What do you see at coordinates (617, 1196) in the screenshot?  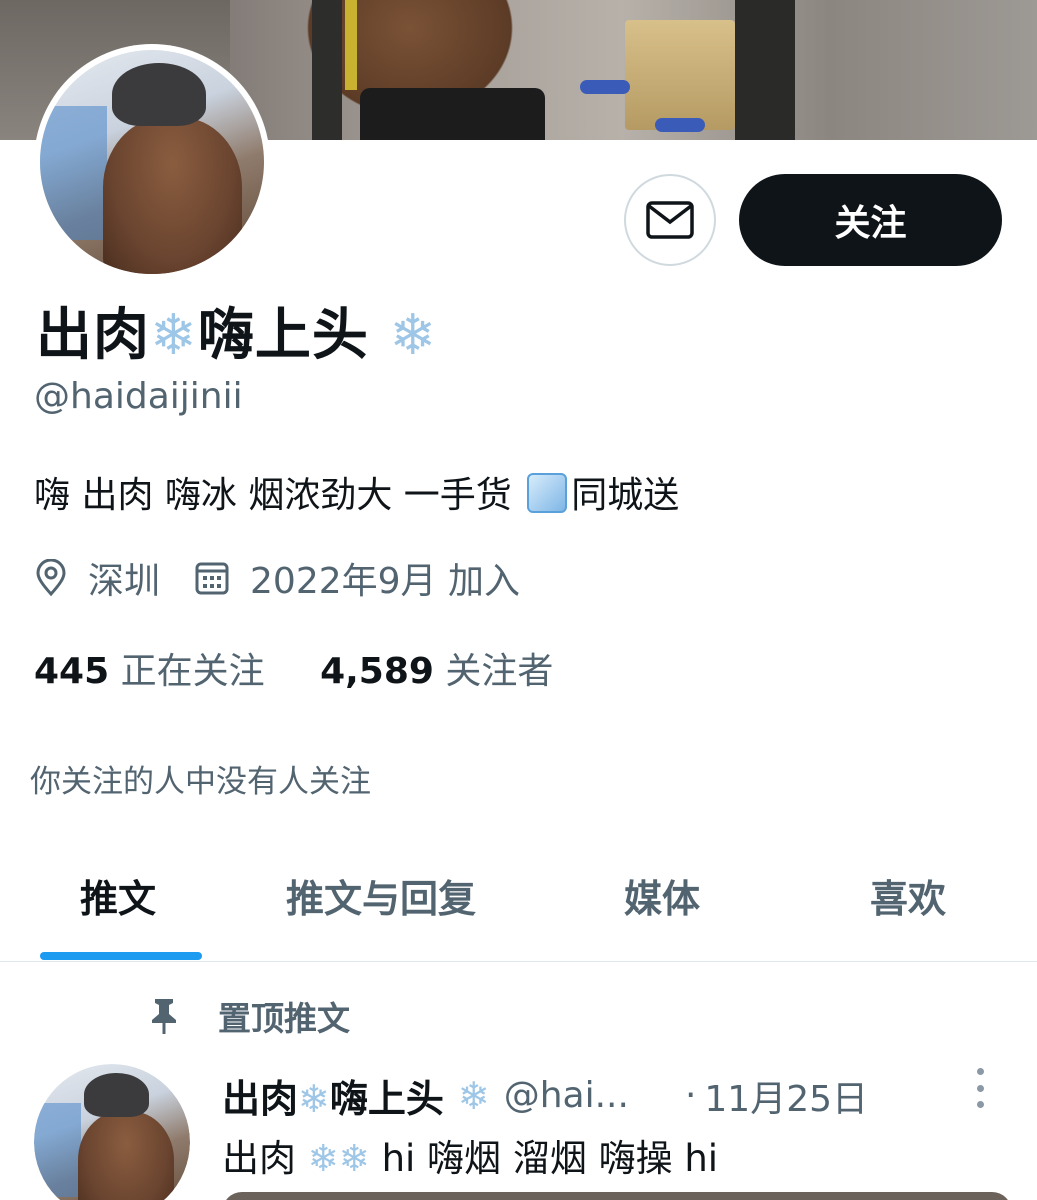 I see `tweet-media` at bounding box center [617, 1196].